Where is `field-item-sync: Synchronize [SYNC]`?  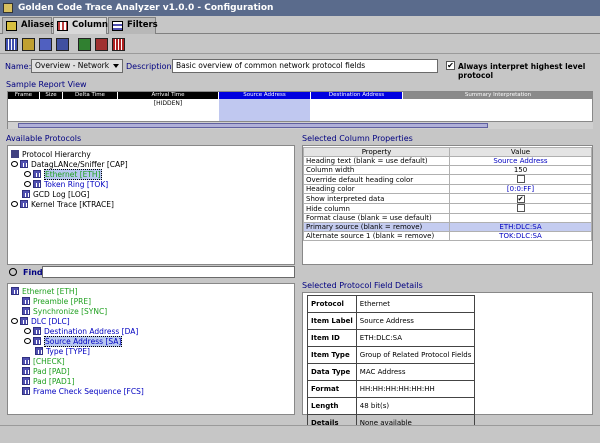
field-item-sync: Synchronize [SYNC] is located at coordinates (64, 312).